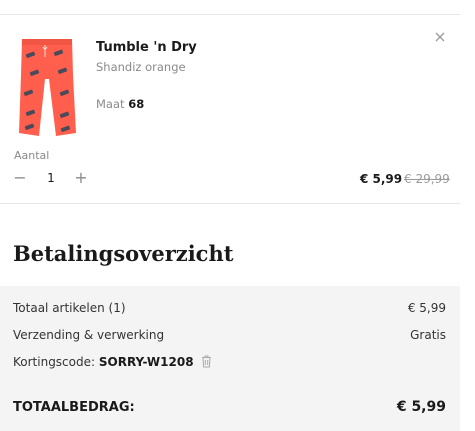 The image size is (475, 431). I want to click on product-variant: Shandiz orange, so click(141, 67).